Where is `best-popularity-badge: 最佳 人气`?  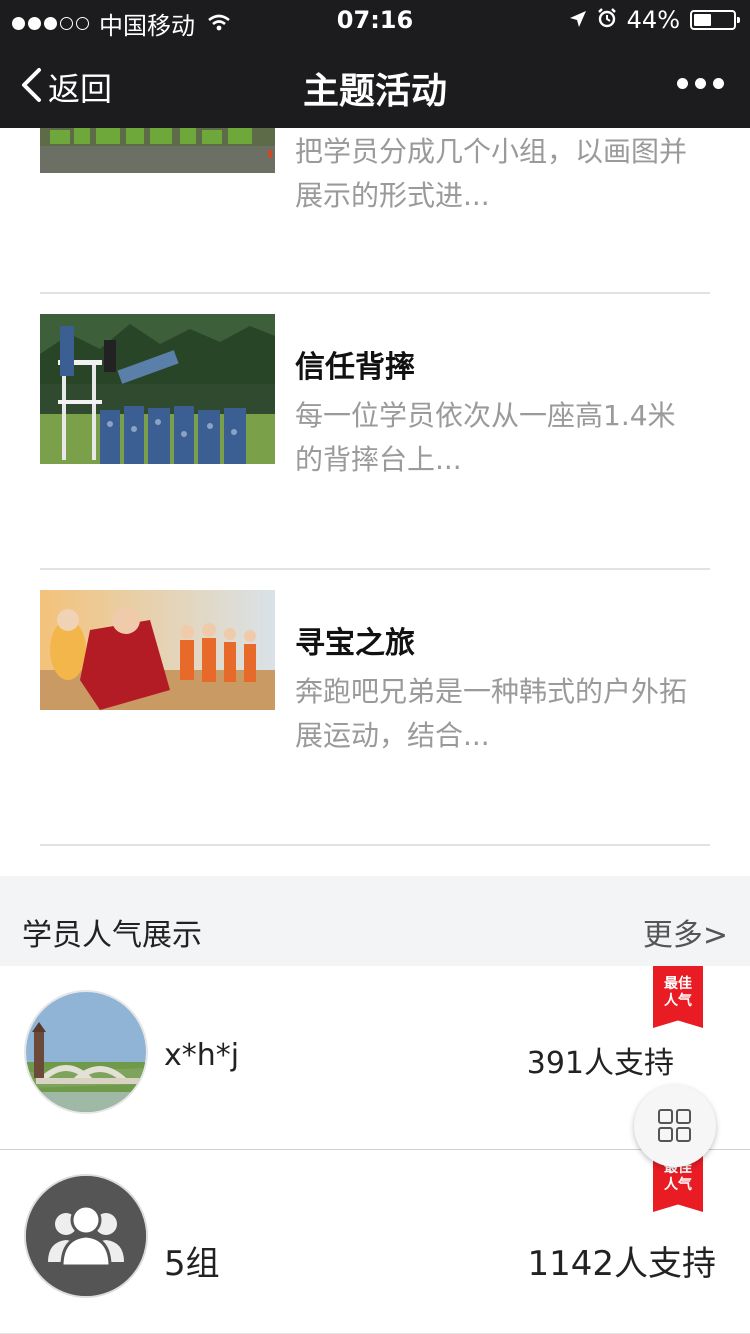 best-popularity-badge: 最佳 人气 is located at coordinates (678, 997).